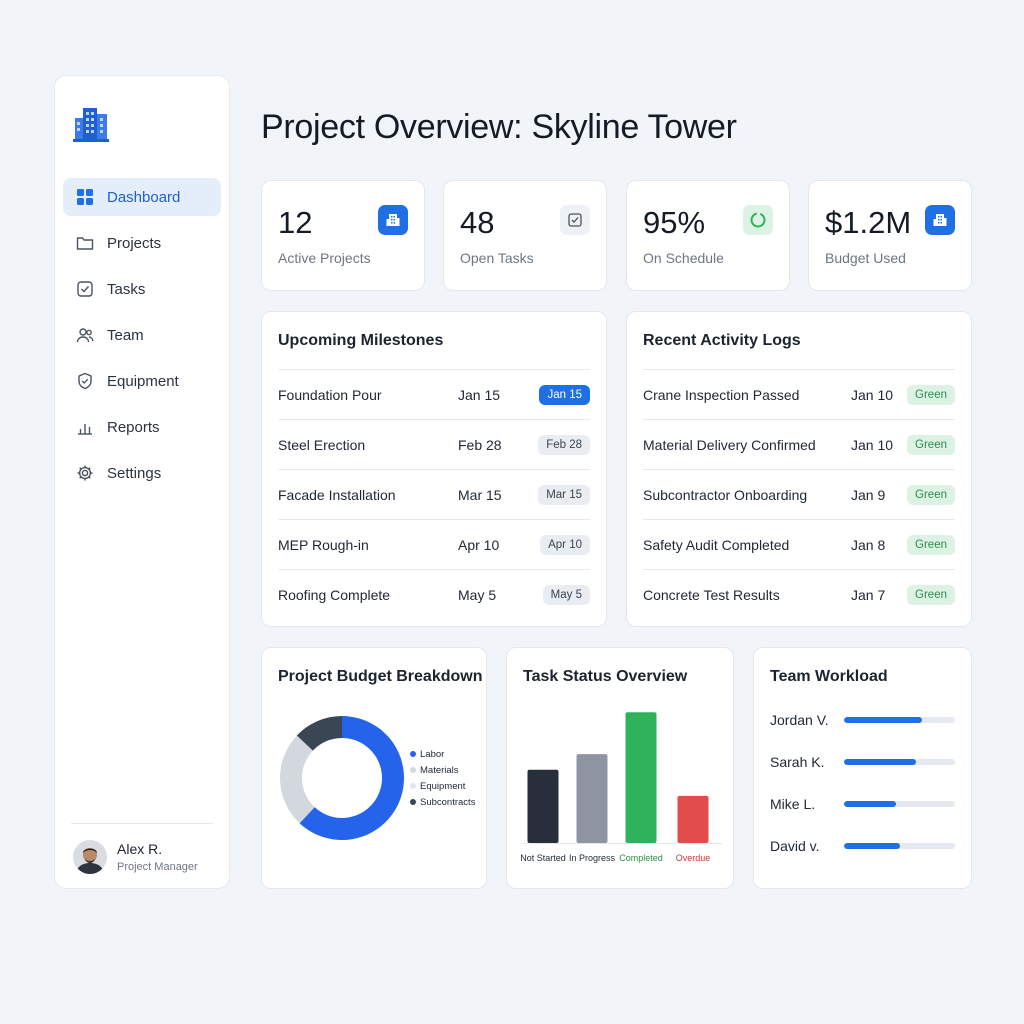  I want to click on activity-row: Concrete Test Results Jan 7 Green, so click(799, 594).